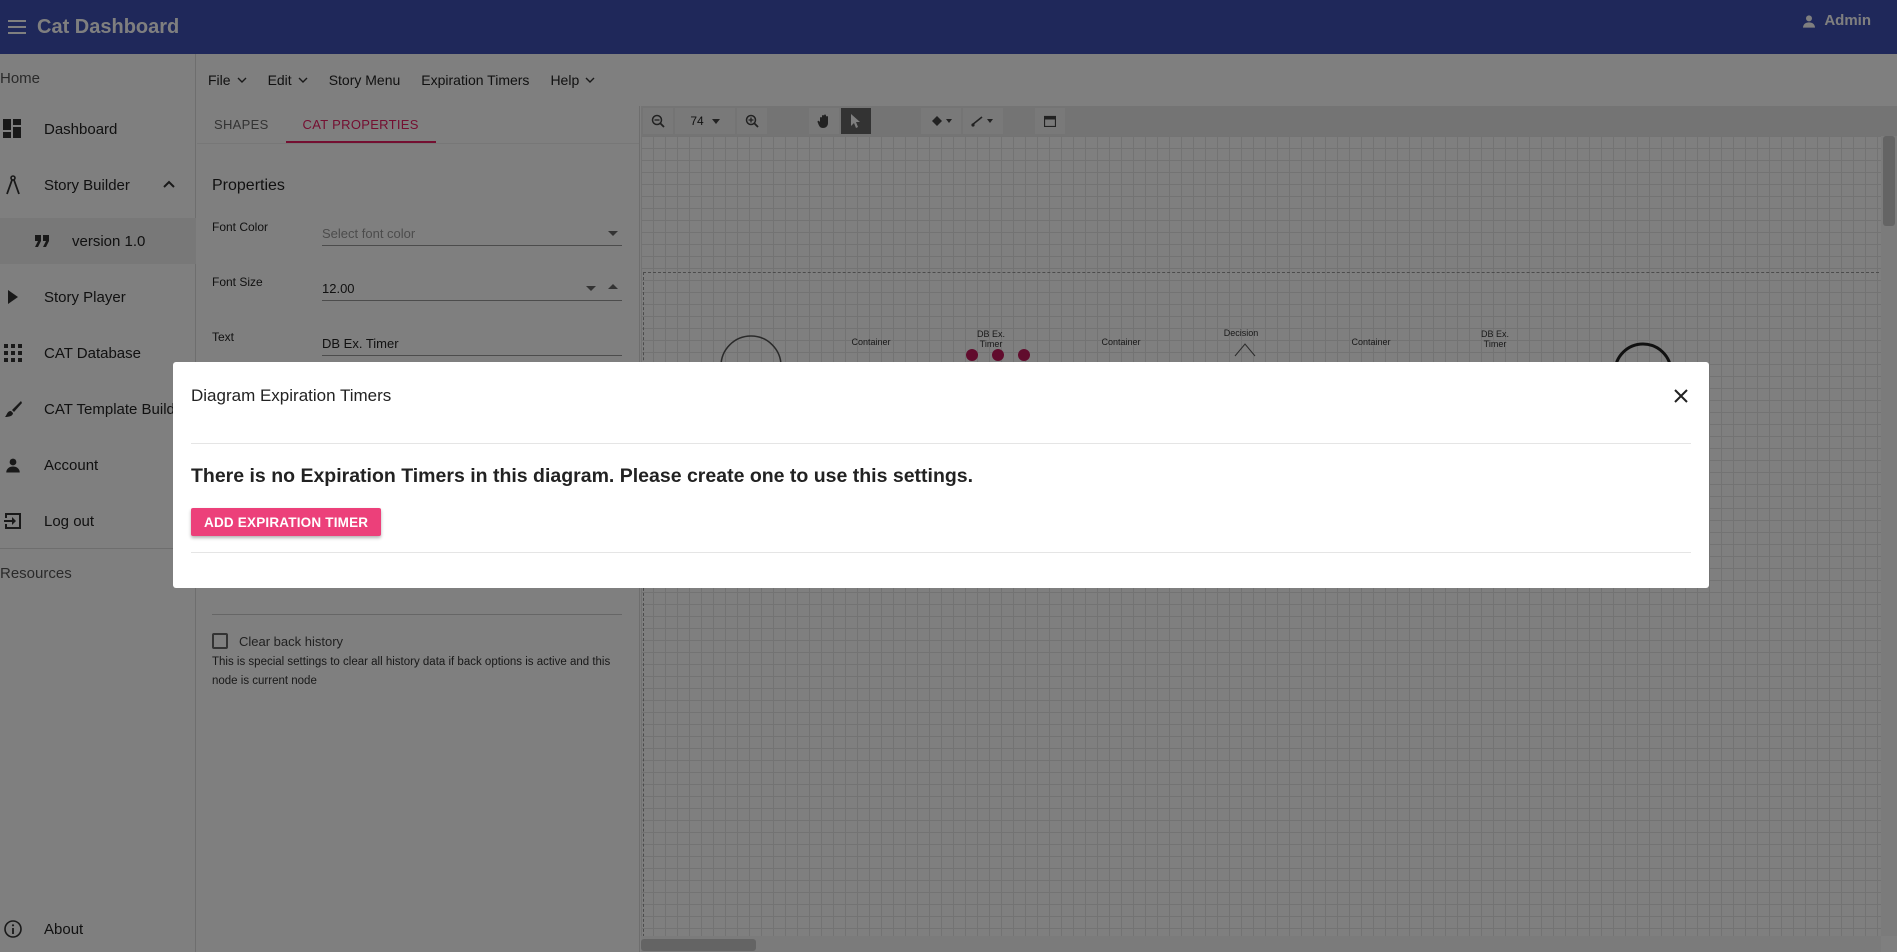 Image resolution: width=1897 pixels, height=952 pixels. I want to click on close-icon, so click(1681, 396).